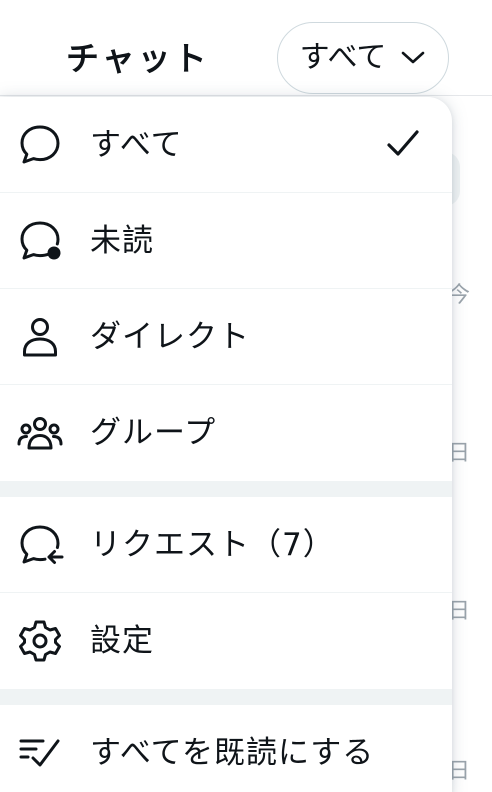  Describe the element at coordinates (40, 641) in the screenshot. I see `gear-icon` at that location.